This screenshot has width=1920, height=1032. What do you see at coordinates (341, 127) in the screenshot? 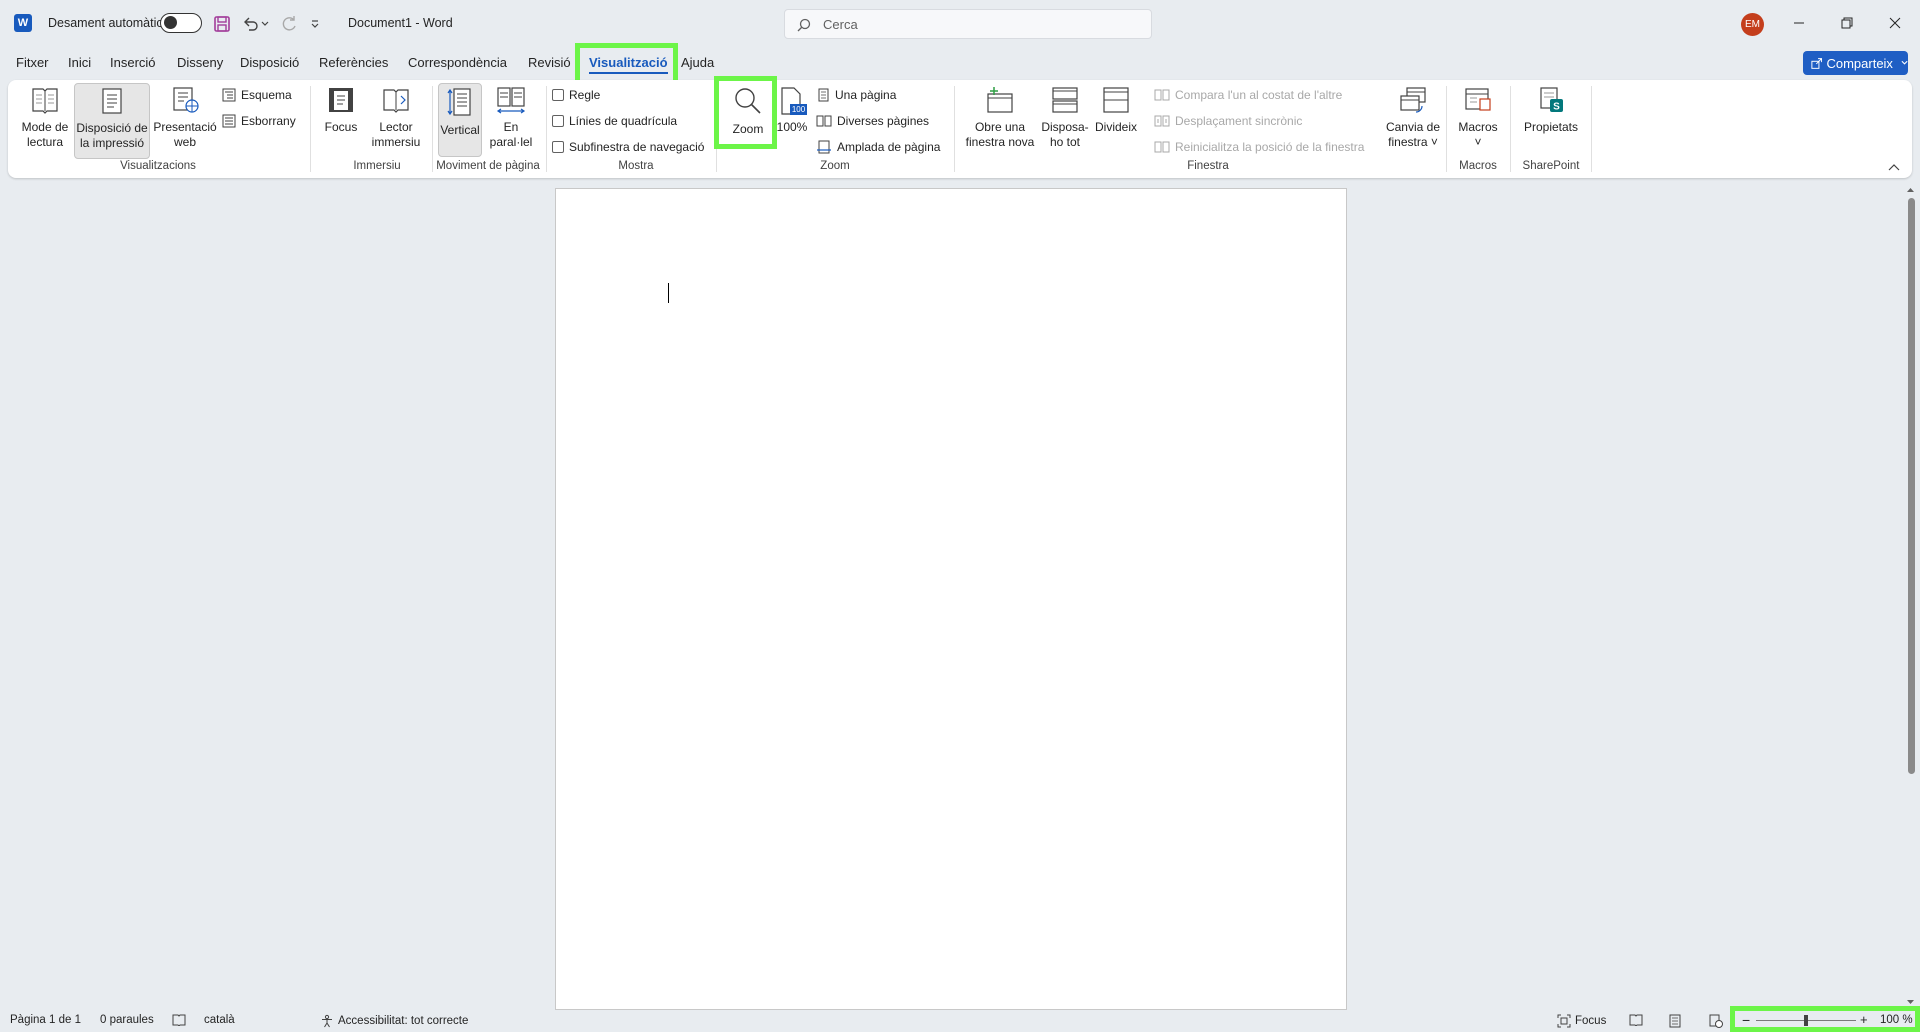
I see `focus-label: Focus` at bounding box center [341, 127].